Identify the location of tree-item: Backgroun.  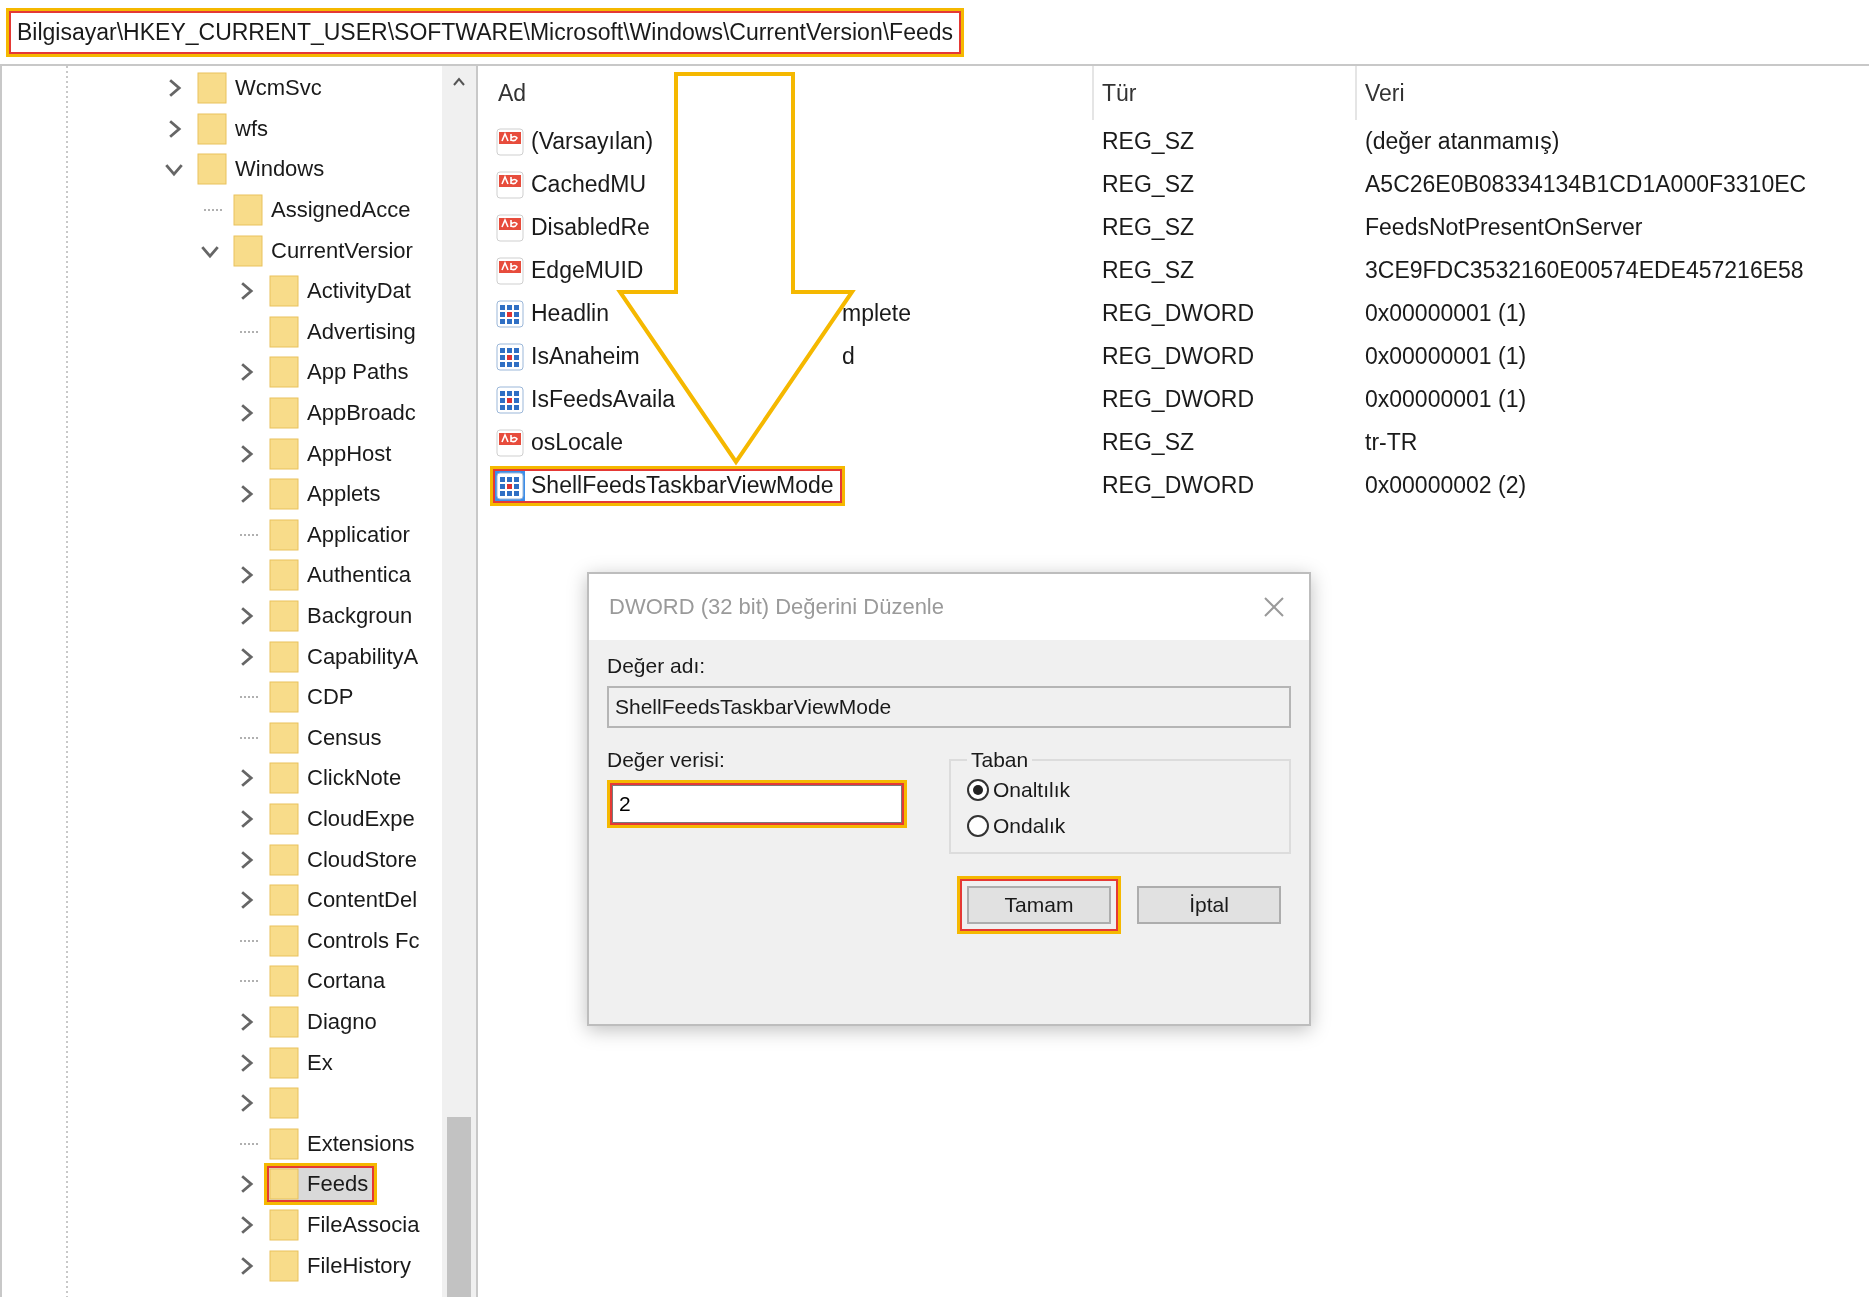
(343, 616).